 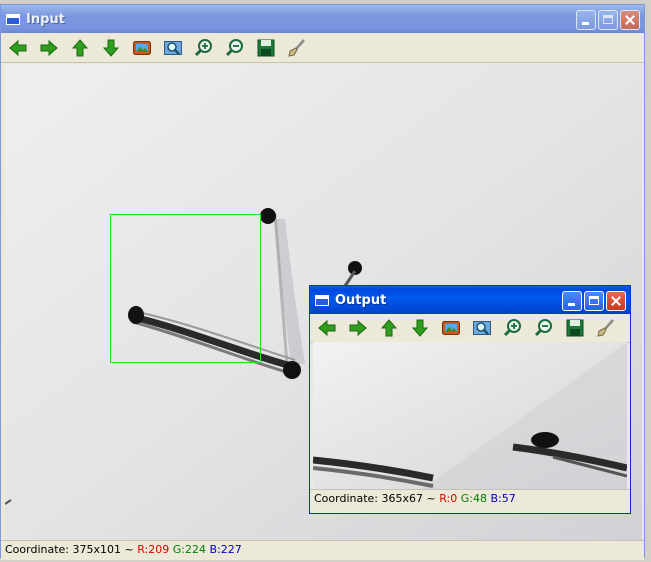 I want to click on output-image-view, so click(x=470, y=415).